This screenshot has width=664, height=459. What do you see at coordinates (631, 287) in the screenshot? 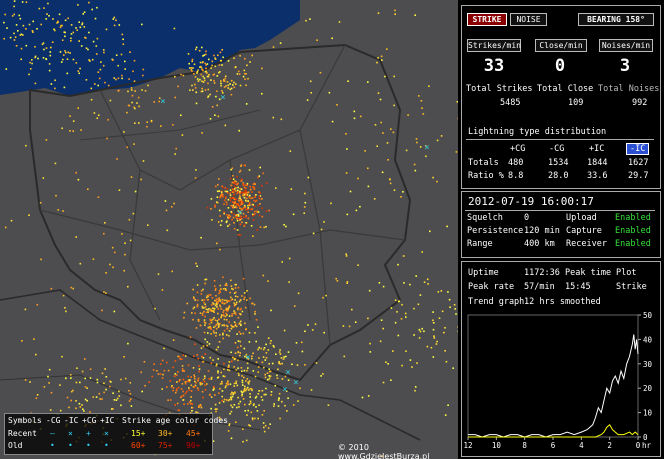
I see `plot-value: Strike` at bounding box center [631, 287].